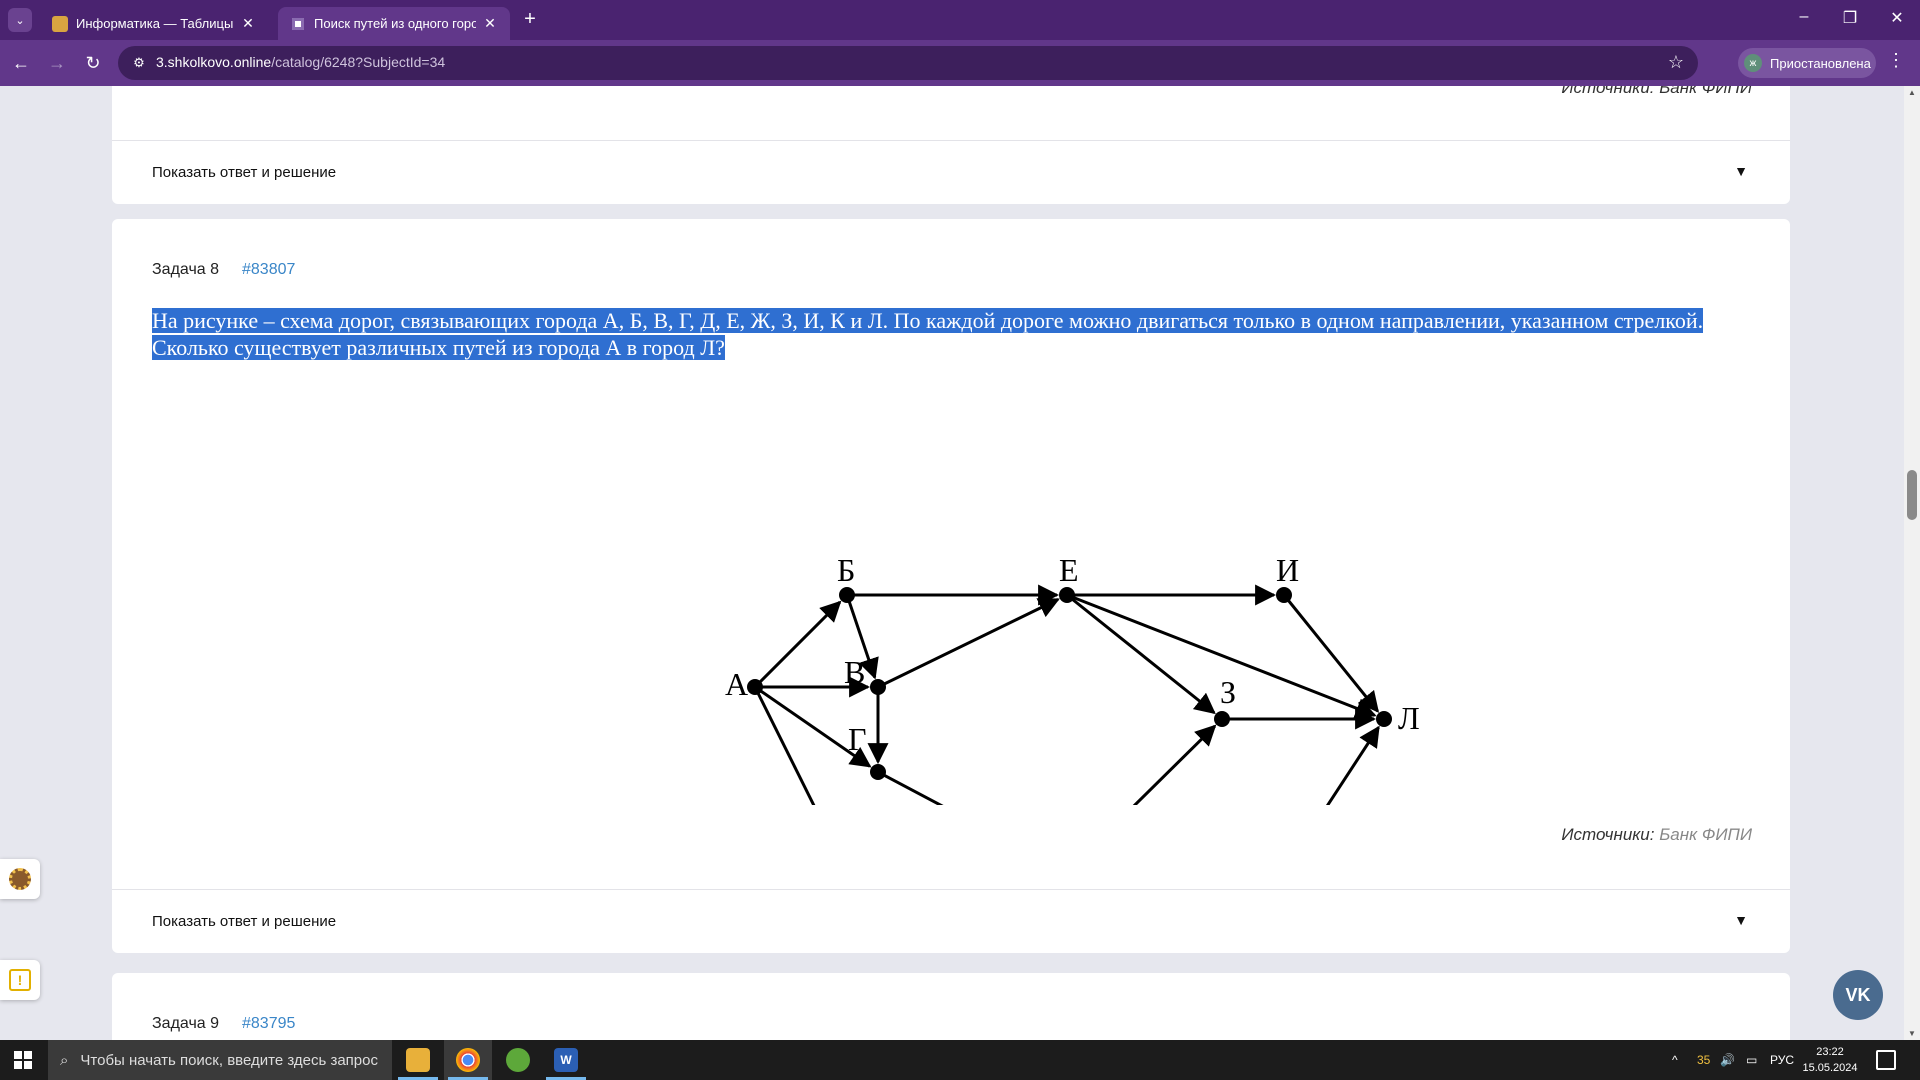 This screenshot has width=1920, height=1080. Describe the element at coordinates (1228, 692) in the screenshot. I see `city-label: З` at that location.